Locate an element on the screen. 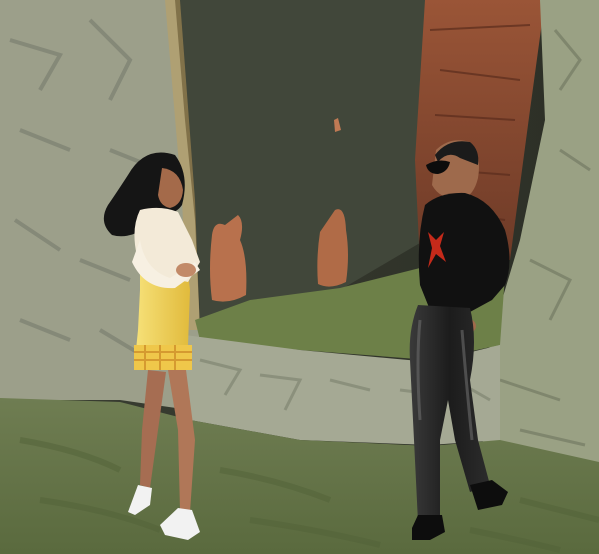  avatar-hands is located at coordinates (186, 270).